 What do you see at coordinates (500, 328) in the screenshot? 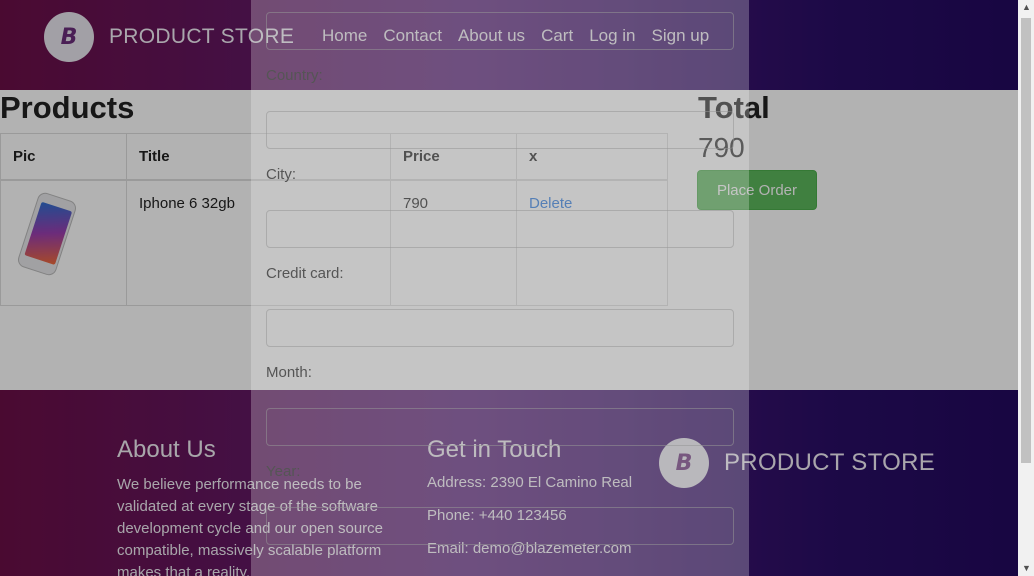
I see `credit-card-input` at bounding box center [500, 328].